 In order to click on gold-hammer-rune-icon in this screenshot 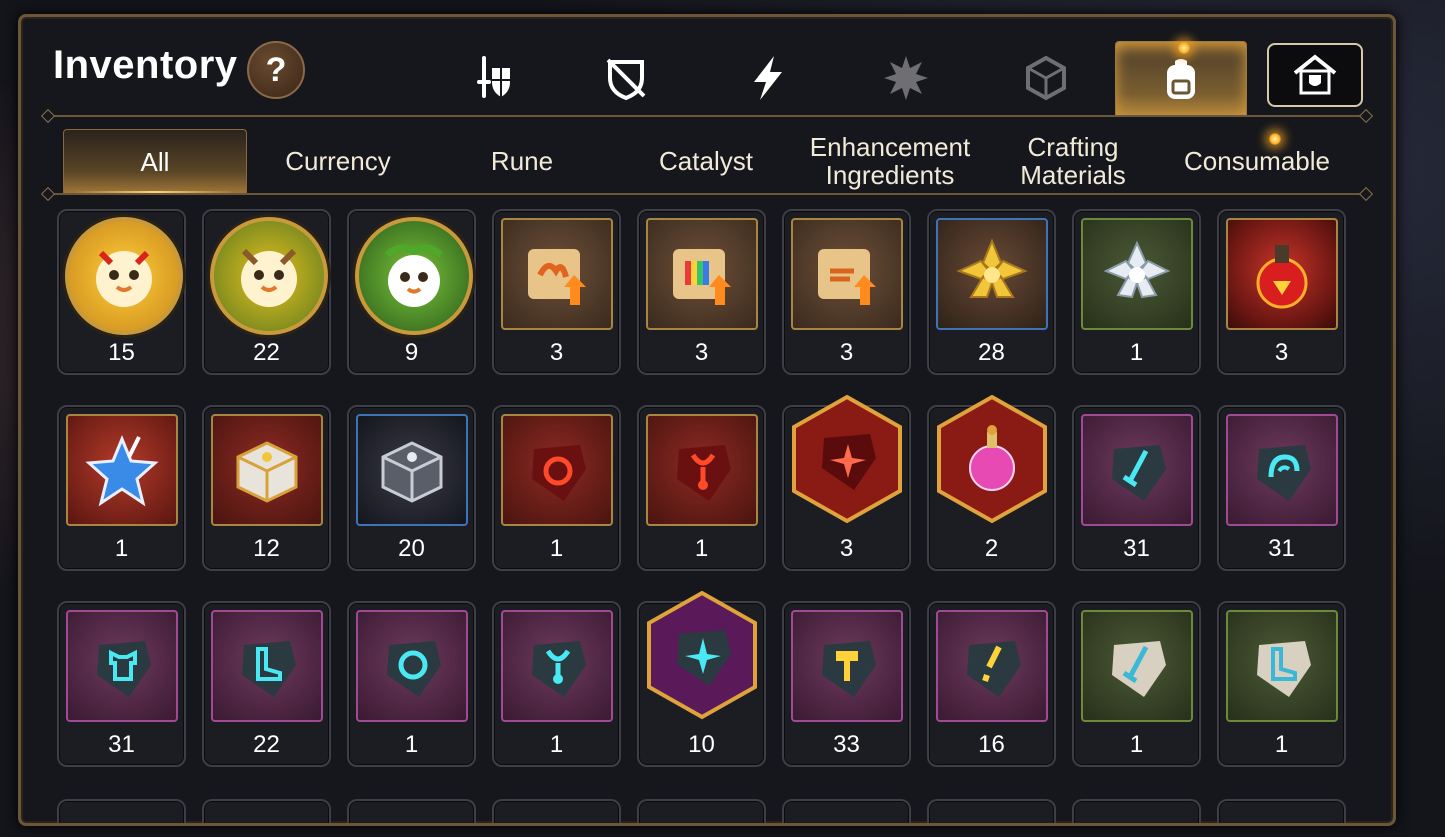, I will do `click(847, 666)`.